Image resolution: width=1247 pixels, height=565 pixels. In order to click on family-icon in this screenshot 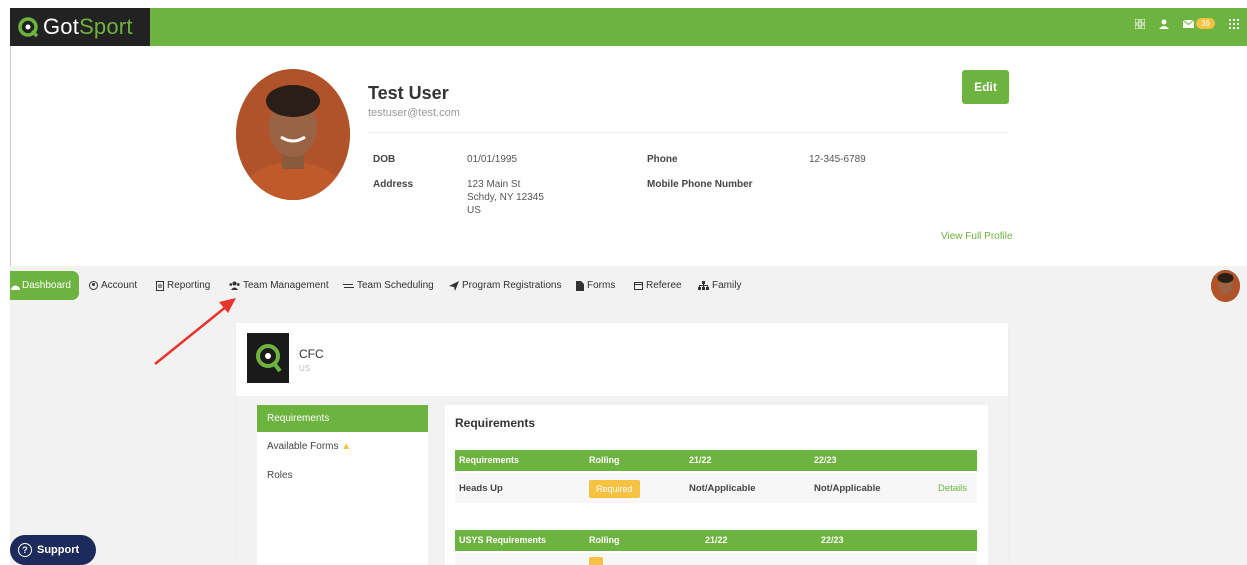, I will do `click(703, 285)`.